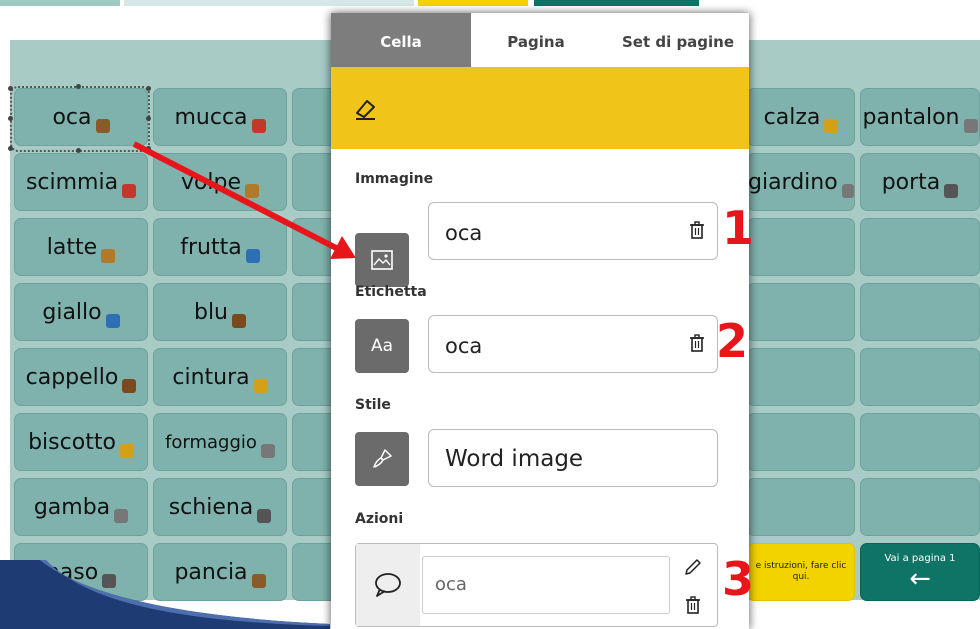 This screenshot has width=980, height=629. Describe the element at coordinates (693, 567) in the screenshot. I see `pencil-icon` at that location.